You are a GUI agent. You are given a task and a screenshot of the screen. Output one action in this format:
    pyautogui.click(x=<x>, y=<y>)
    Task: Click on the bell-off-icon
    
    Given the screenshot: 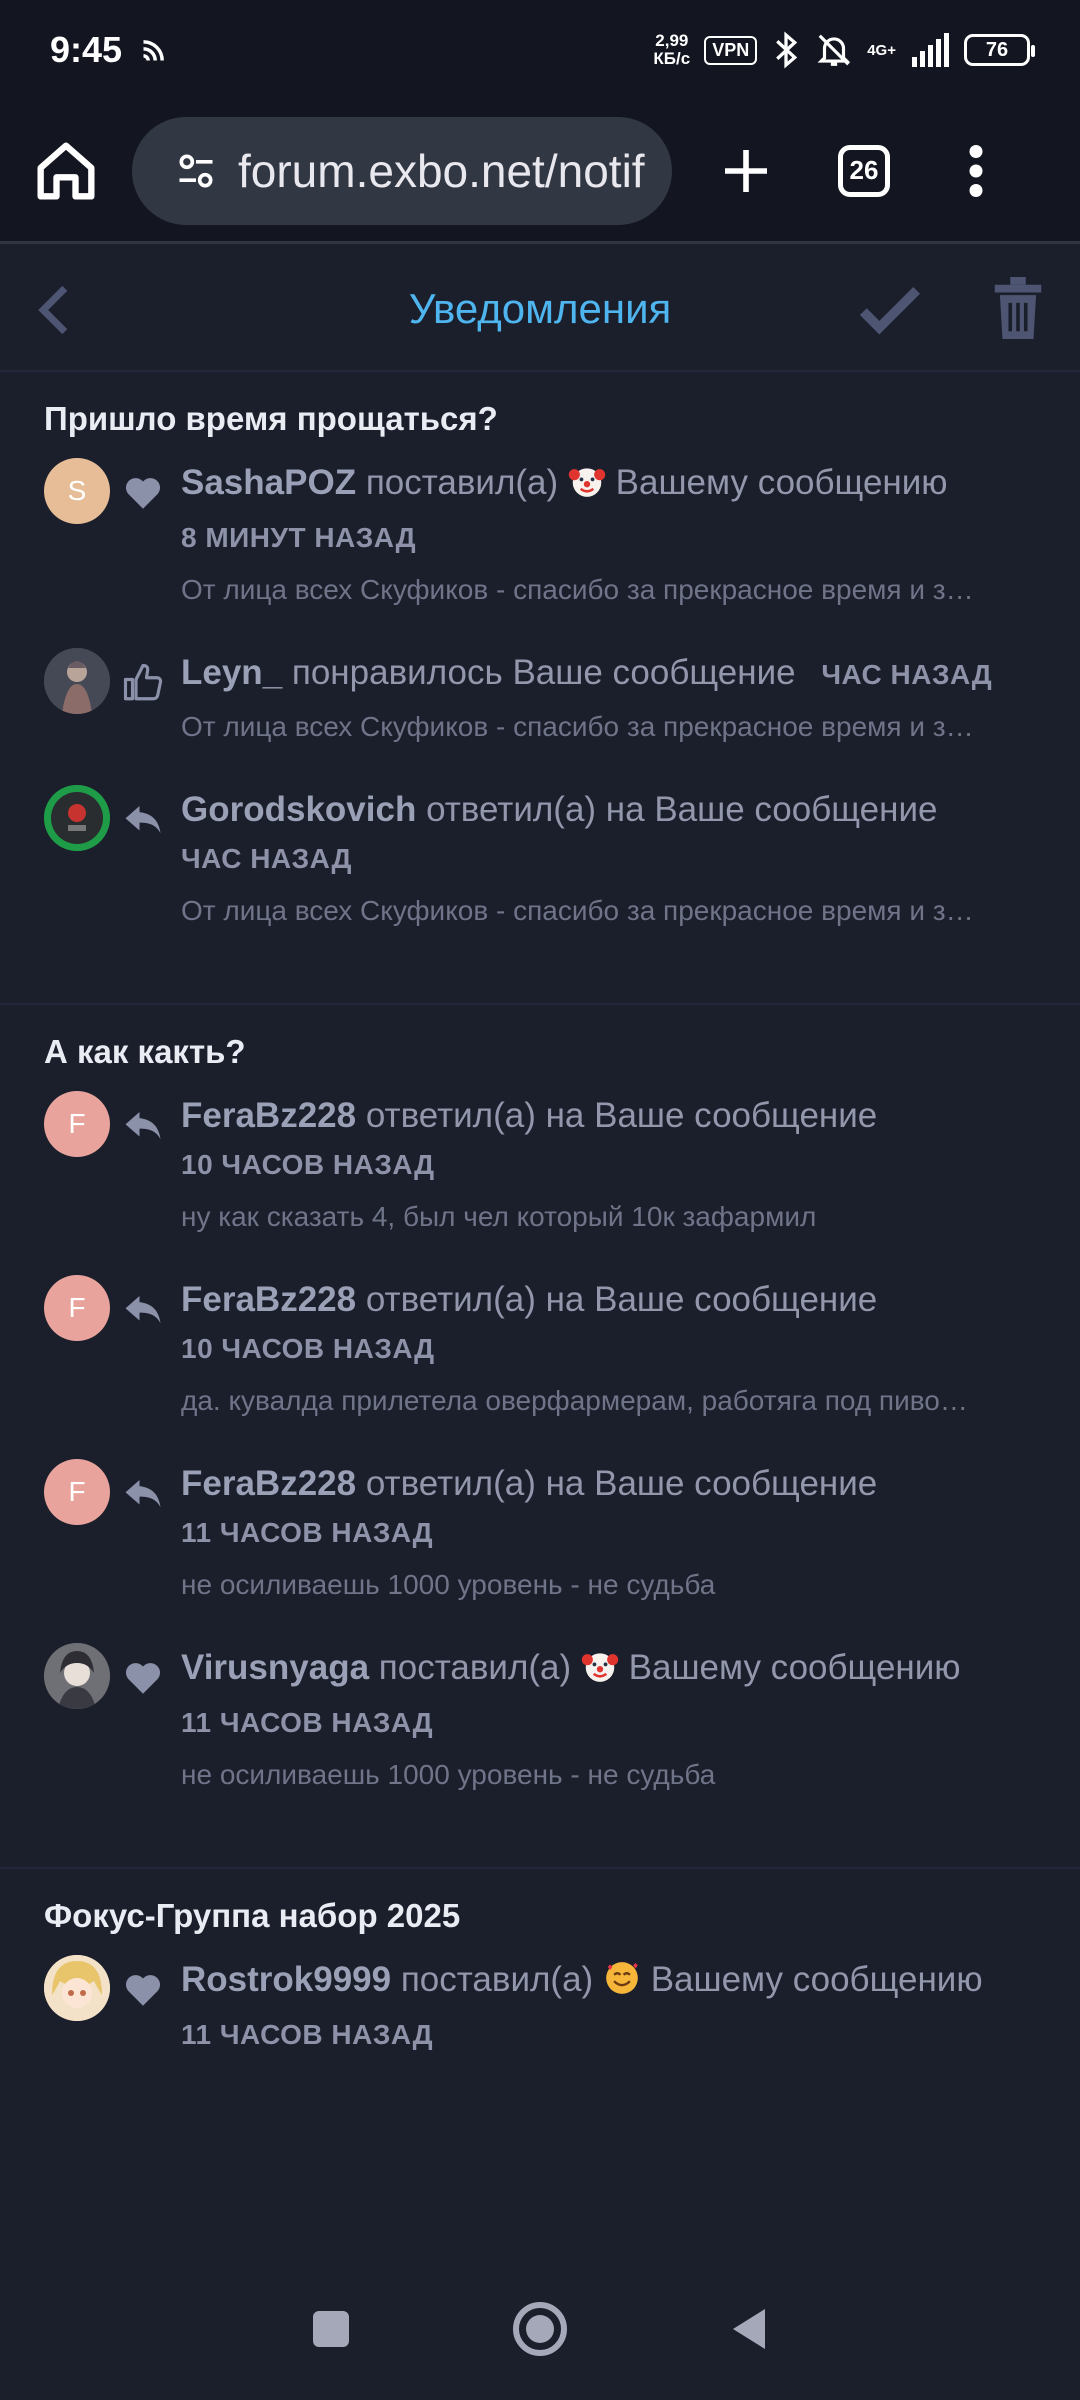 What is the action you would take?
    pyautogui.click(x=834, y=50)
    